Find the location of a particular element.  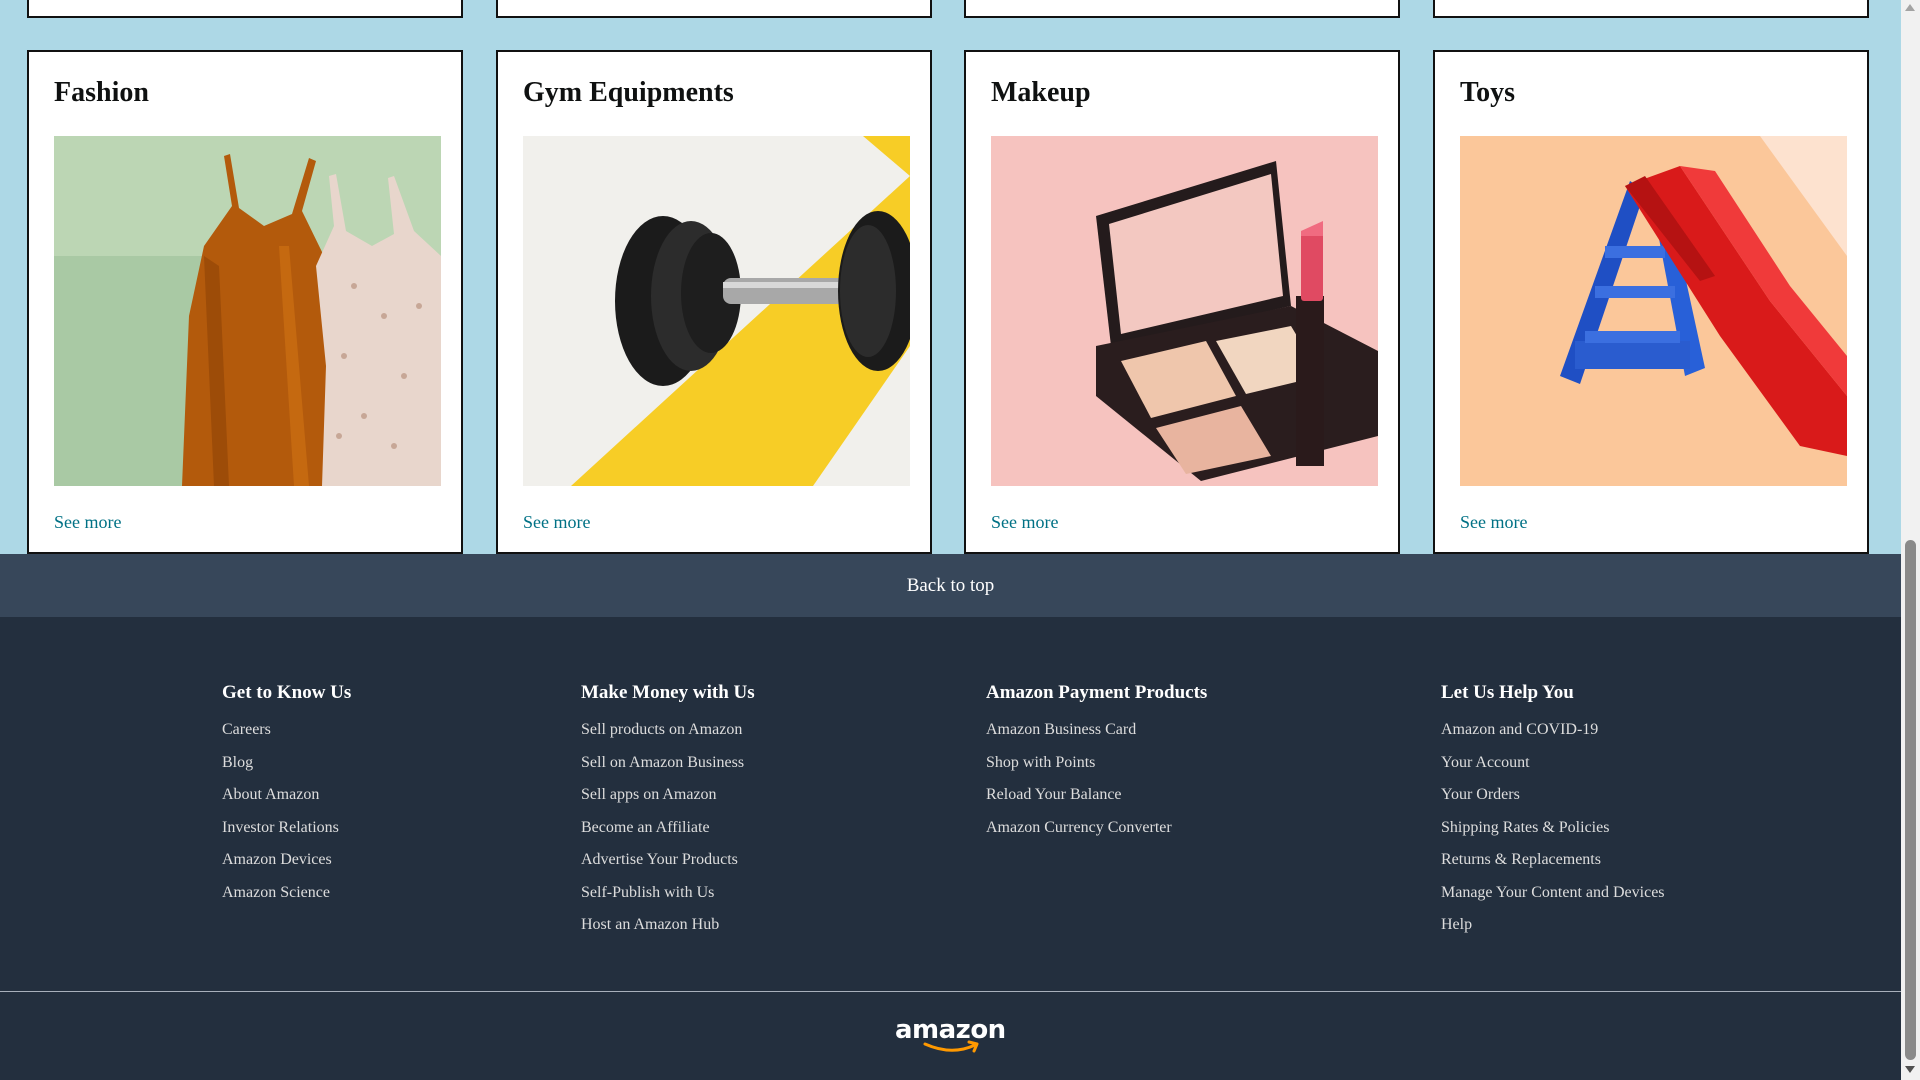

card-title: Makeup is located at coordinates (1041, 92).